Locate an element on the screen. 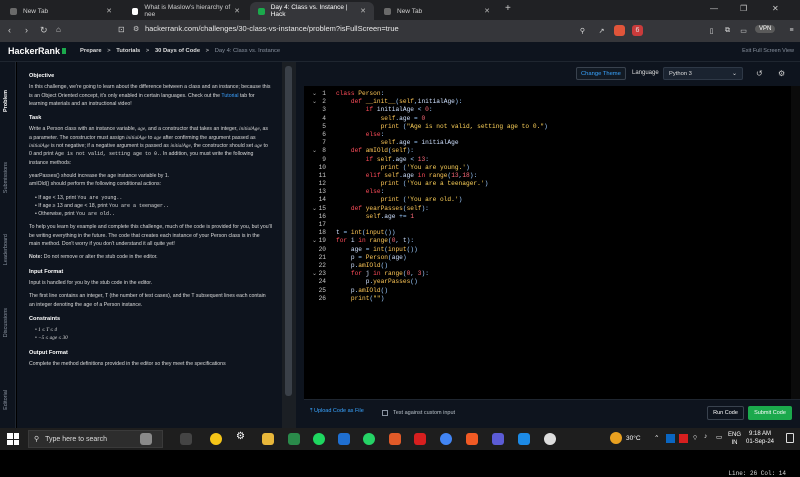  run-code-button: Run Code is located at coordinates (725, 413).